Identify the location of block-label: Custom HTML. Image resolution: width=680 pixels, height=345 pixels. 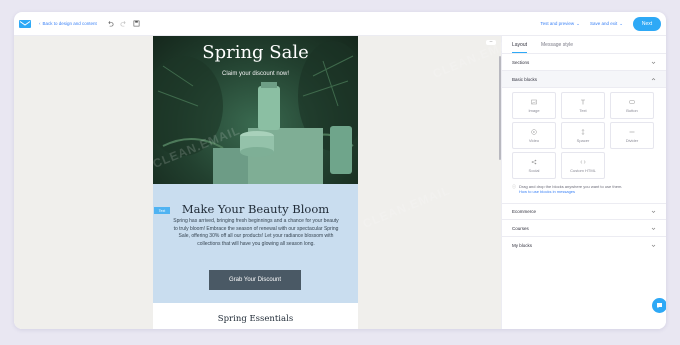
(583, 170).